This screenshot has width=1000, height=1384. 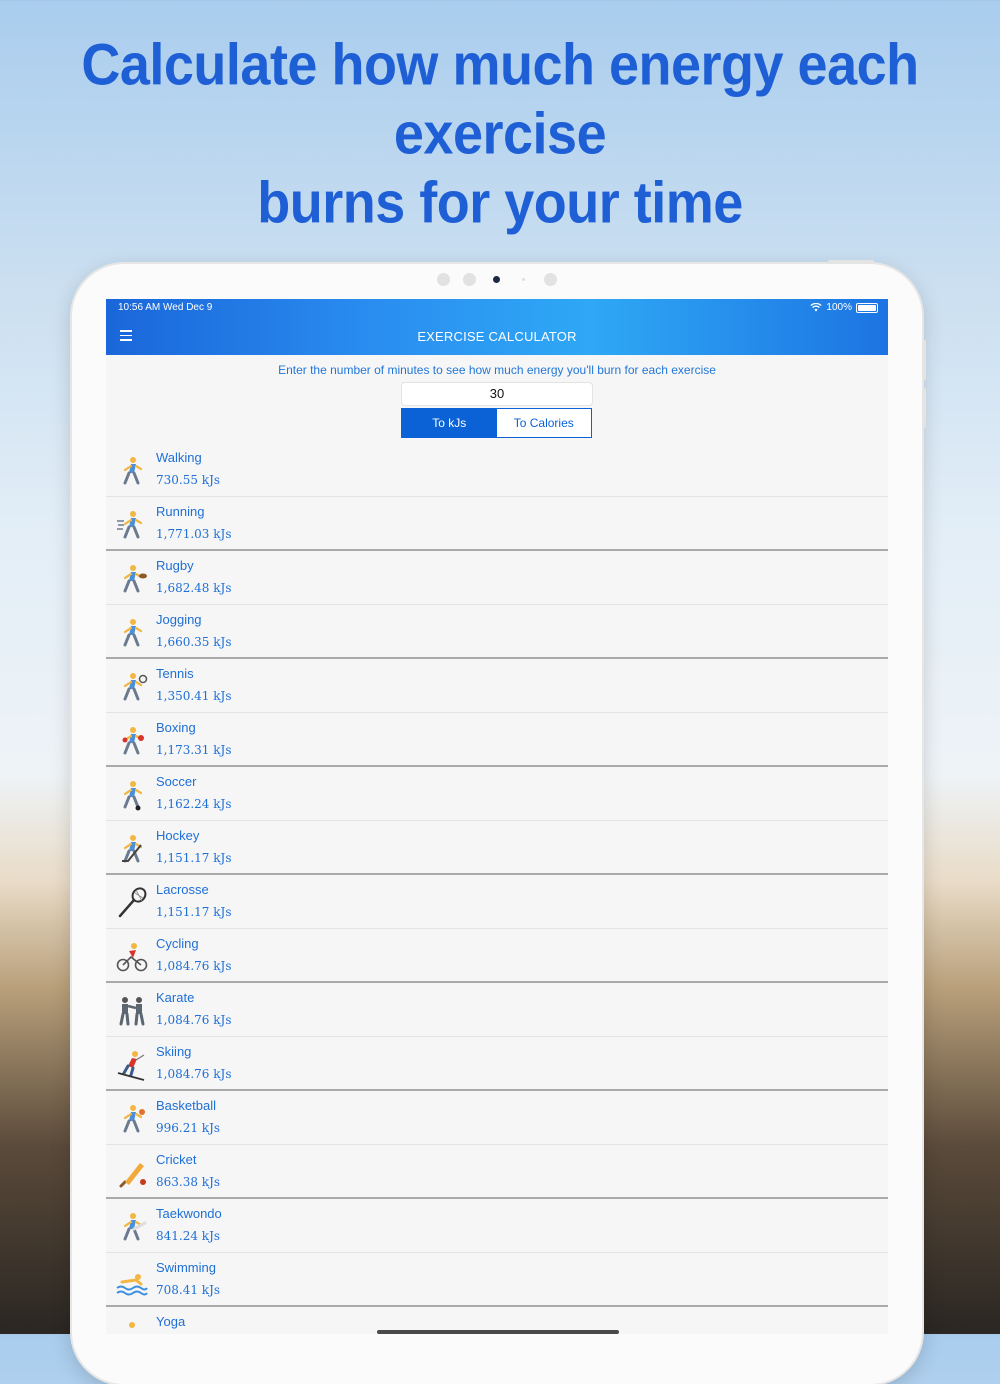 What do you see at coordinates (176, 1159) in the screenshot?
I see `exercise-name: Cricket` at bounding box center [176, 1159].